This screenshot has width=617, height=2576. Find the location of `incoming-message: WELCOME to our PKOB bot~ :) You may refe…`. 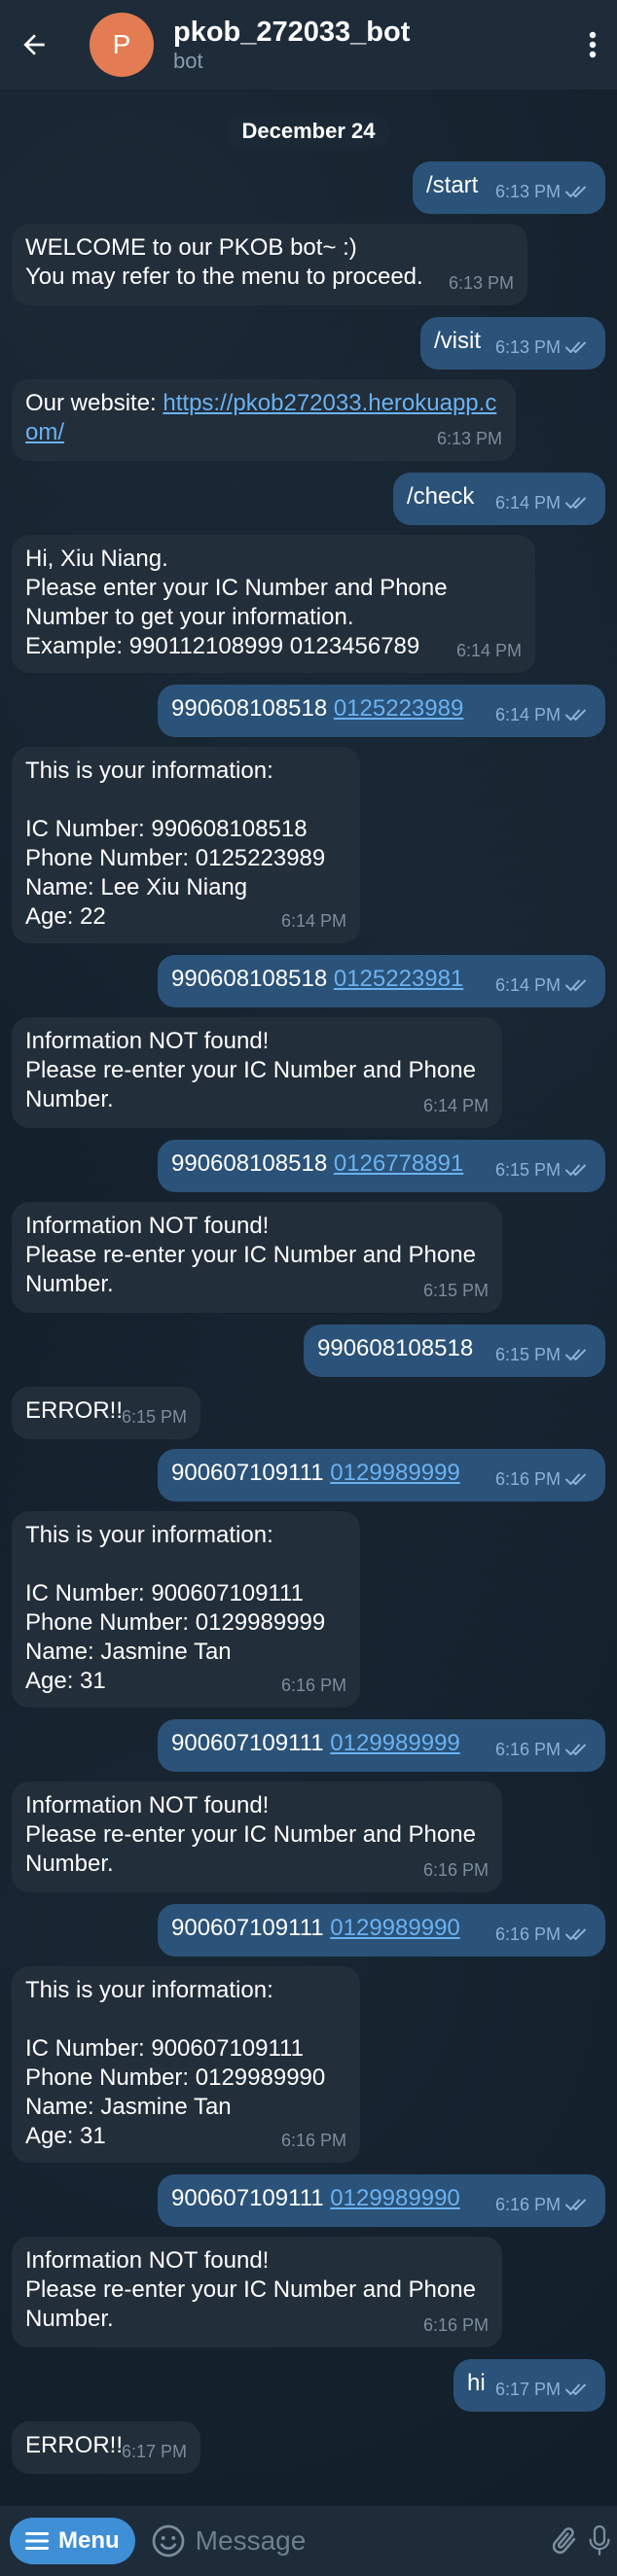

incoming-message: WELCOME to our PKOB bot~ :) You may refe… is located at coordinates (269, 264).